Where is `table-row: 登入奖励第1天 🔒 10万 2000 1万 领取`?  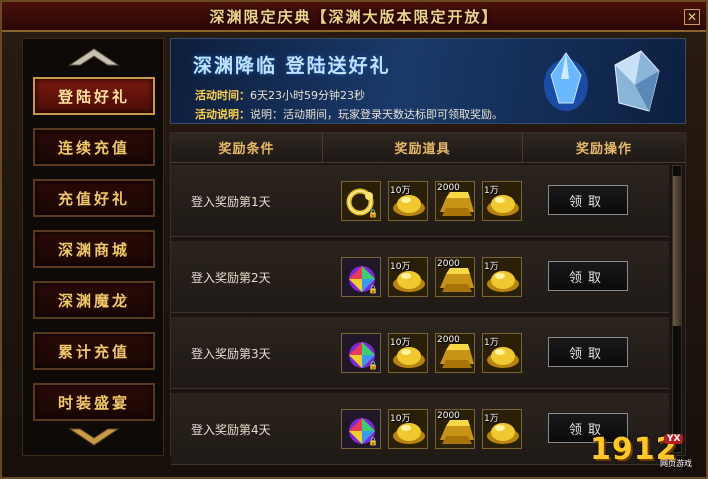
table-row: 登入奖励第1天 🔒 10万 2000 1万 领取 is located at coordinates (420, 201).